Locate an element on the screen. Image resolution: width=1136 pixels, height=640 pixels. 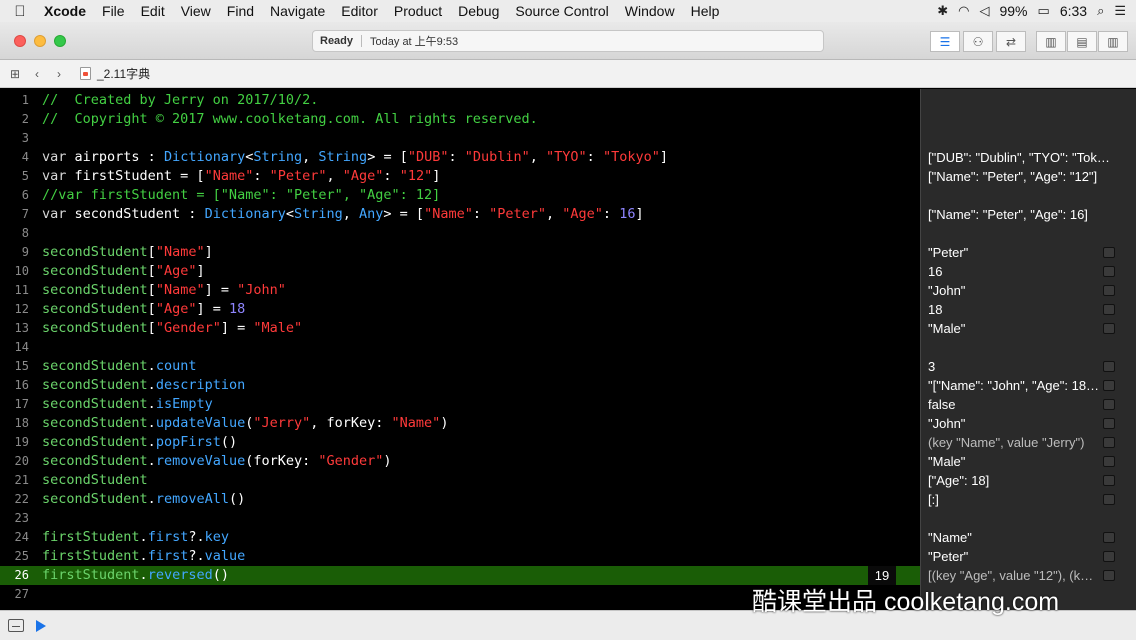
code-line: 14 is located at coordinates (460, 347).